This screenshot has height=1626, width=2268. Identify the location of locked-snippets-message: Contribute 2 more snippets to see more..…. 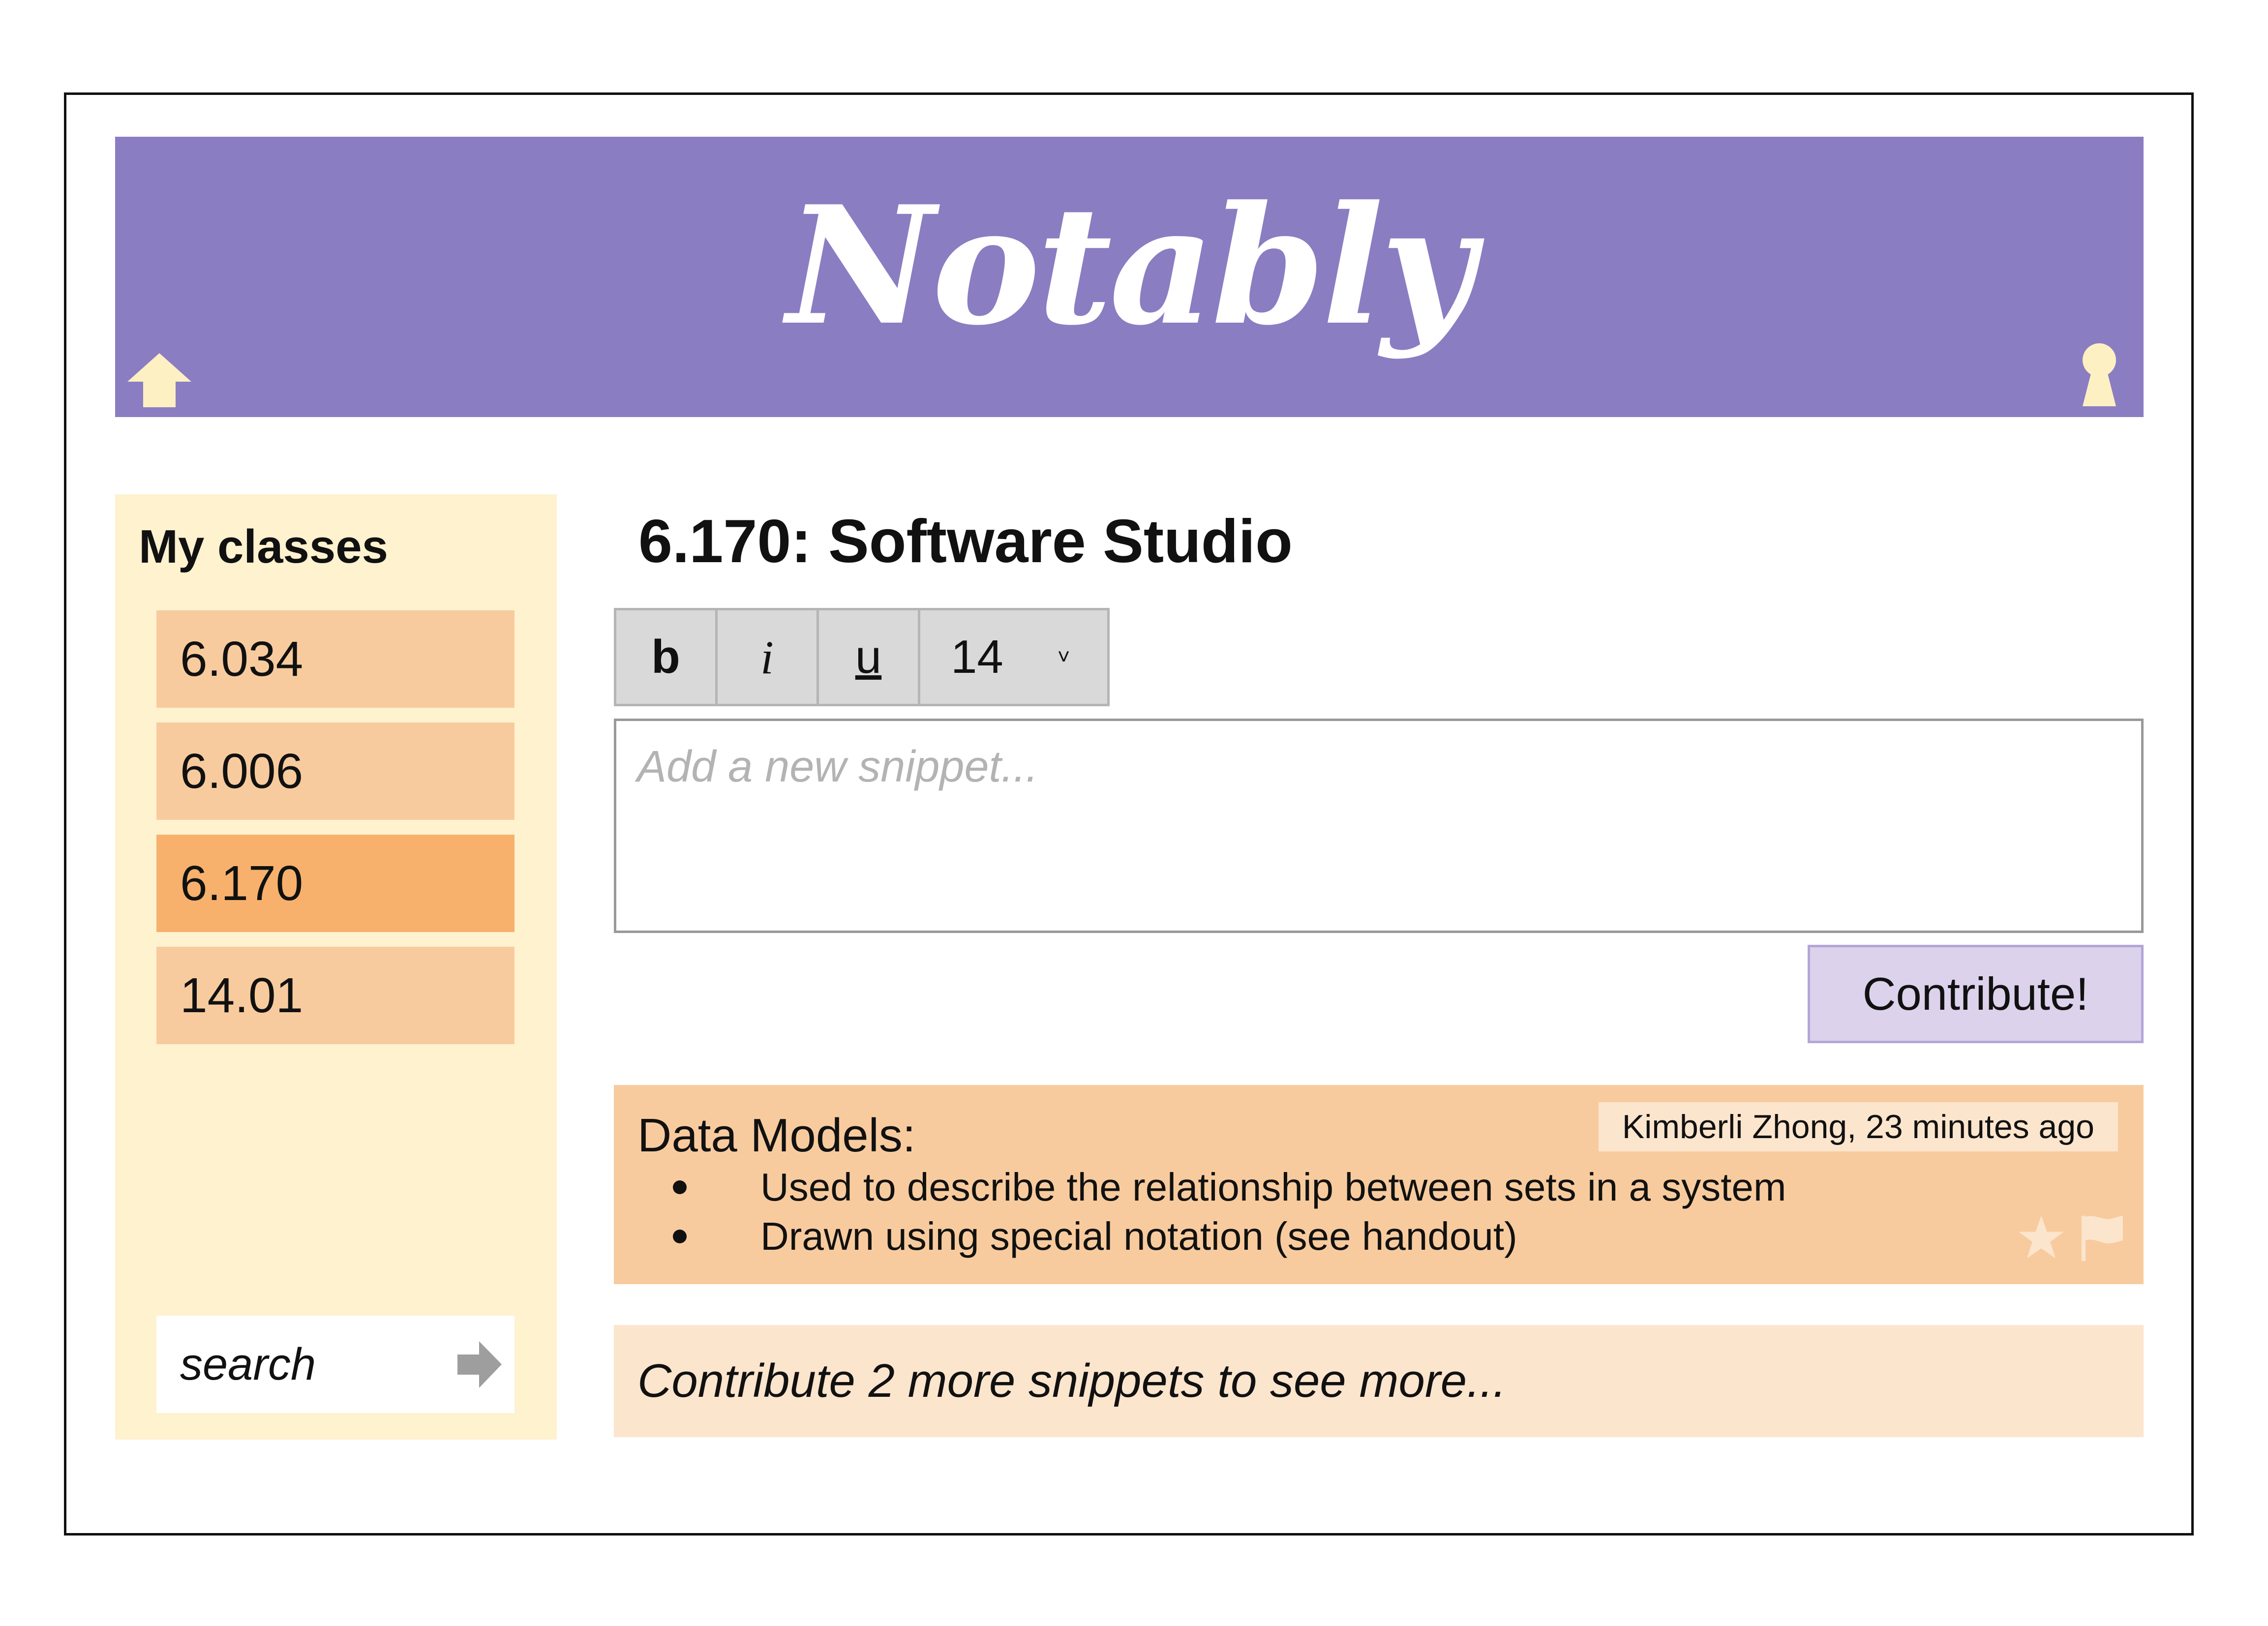
(1379, 1381).